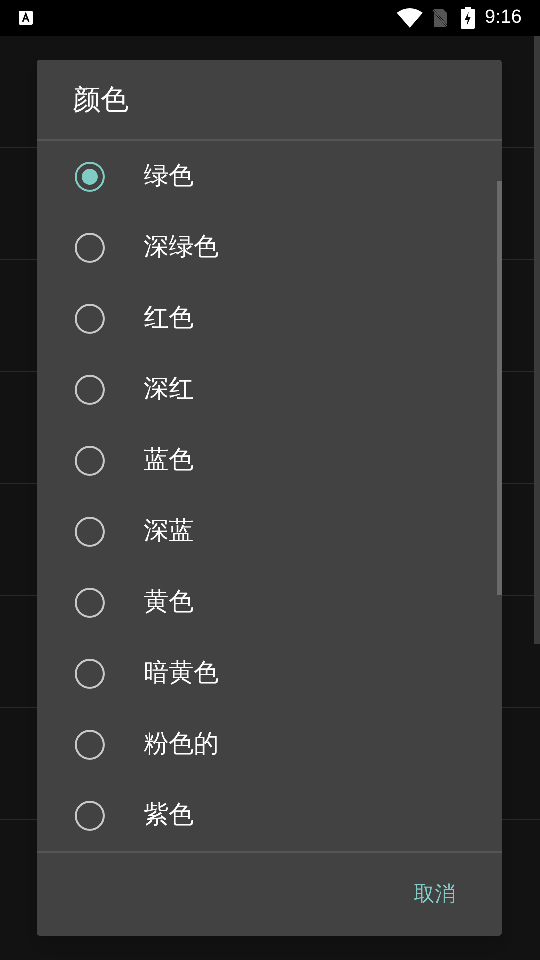 The width and height of the screenshot is (540, 960). I want to click on no-sim-icon, so click(440, 18).